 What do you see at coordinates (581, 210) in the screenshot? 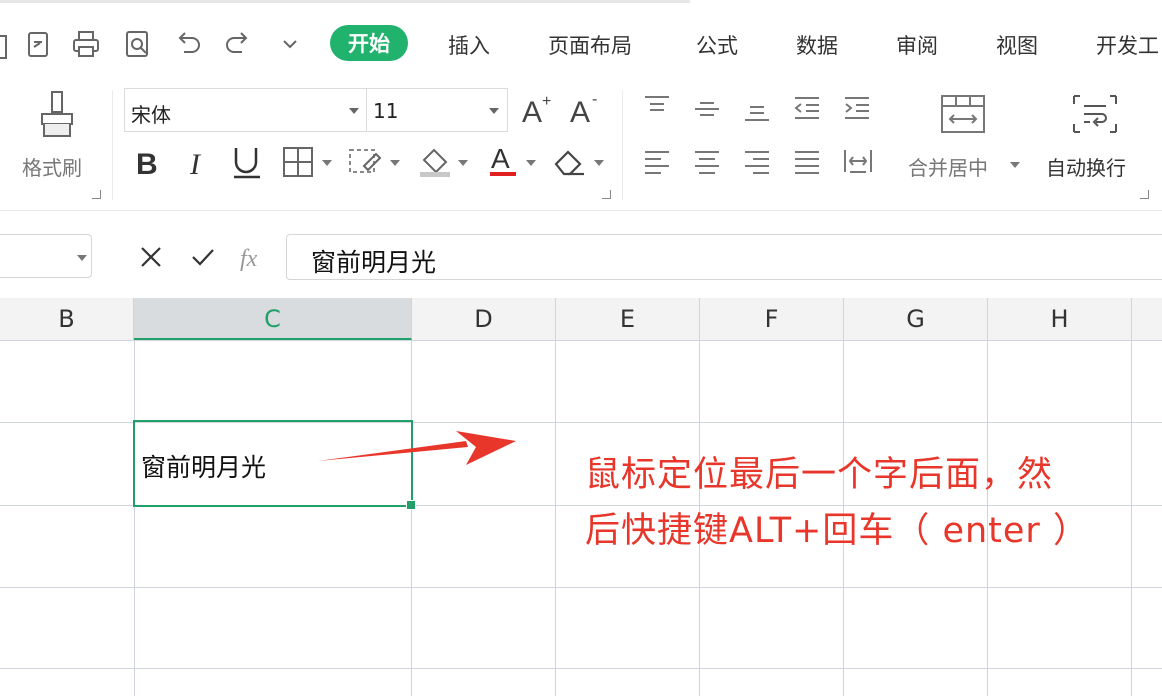
I see `ribbon-divider` at bounding box center [581, 210].